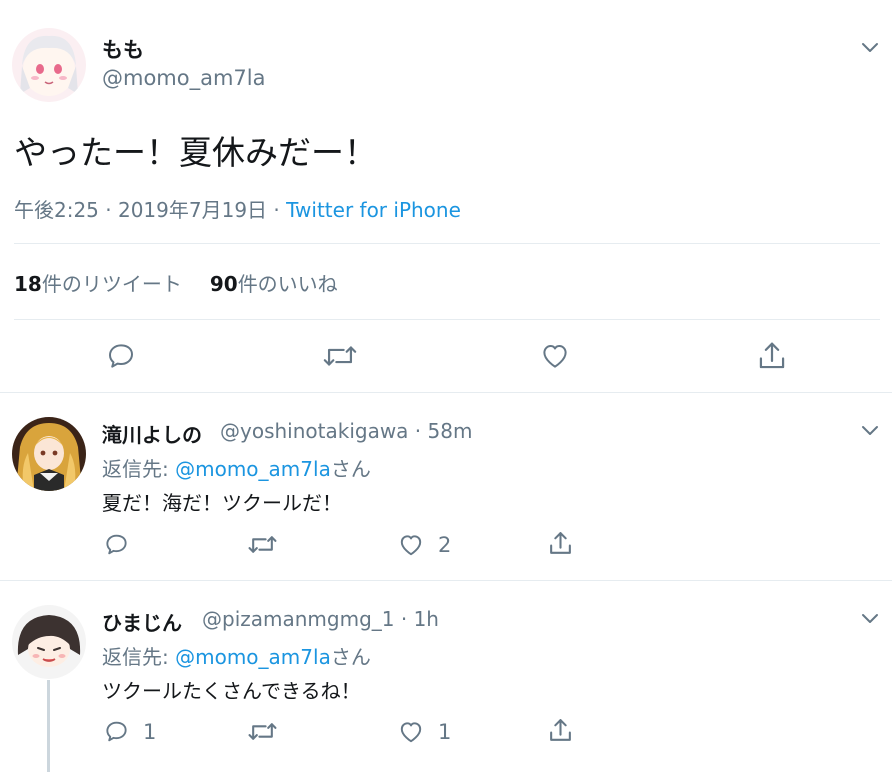 The height and width of the screenshot is (772, 892). Describe the element at coordinates (150, 210) in the screenshot. I see `tweet-timestamp: 午後2:25 · 2019年7月19日 ·` at that location.